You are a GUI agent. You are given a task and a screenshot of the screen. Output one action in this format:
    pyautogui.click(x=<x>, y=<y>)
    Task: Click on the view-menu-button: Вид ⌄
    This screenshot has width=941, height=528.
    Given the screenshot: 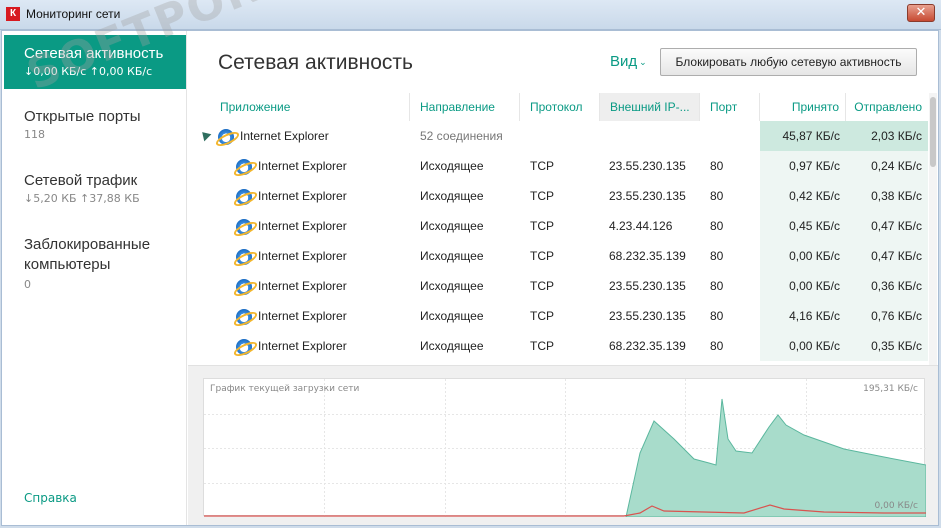 What is the action you would take?
    pyautogui.click(x=628, y=61)
    